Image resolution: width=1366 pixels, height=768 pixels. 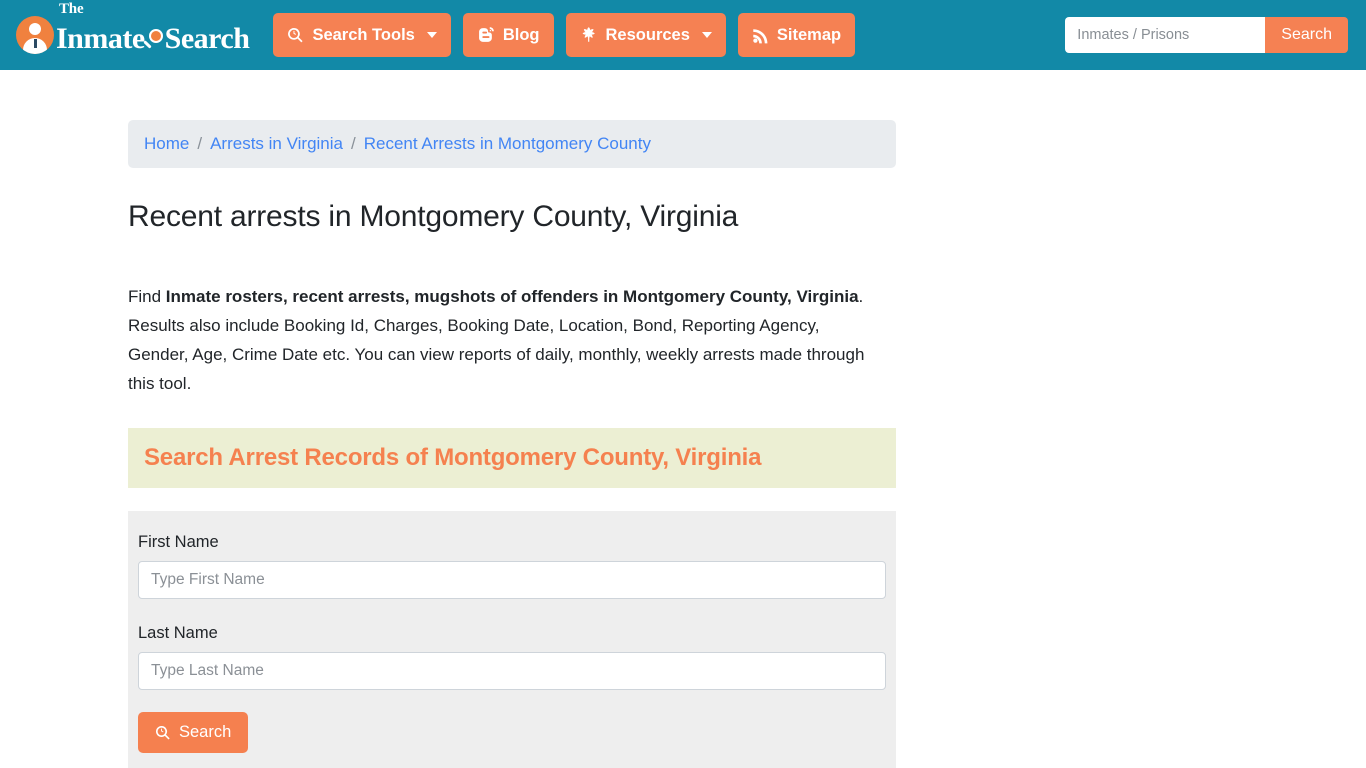 I want to click on site-logo: The Inmate Search, so click(x=133, y=28).